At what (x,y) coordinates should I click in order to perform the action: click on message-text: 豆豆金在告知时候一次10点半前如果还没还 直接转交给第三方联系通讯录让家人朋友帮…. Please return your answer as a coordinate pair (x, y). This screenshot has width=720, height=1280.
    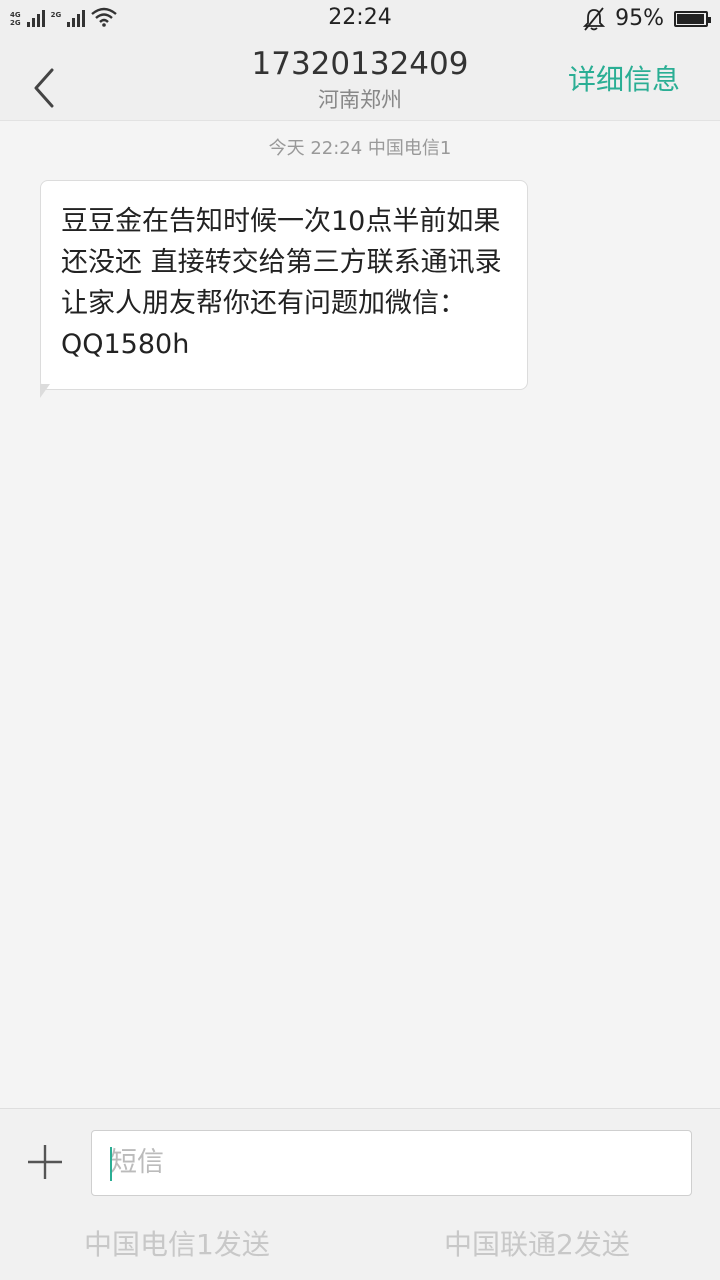
    Looking at the image, I should click on (281, 283).